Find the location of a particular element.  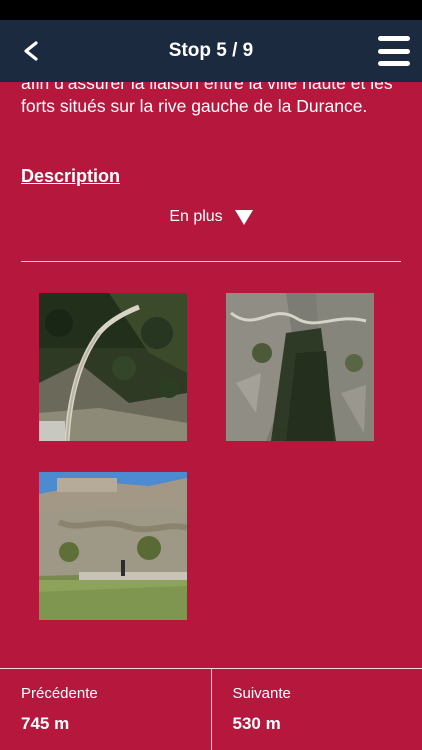

next-stop-button: Suivante 530 m is located at coordinates (316, 709).